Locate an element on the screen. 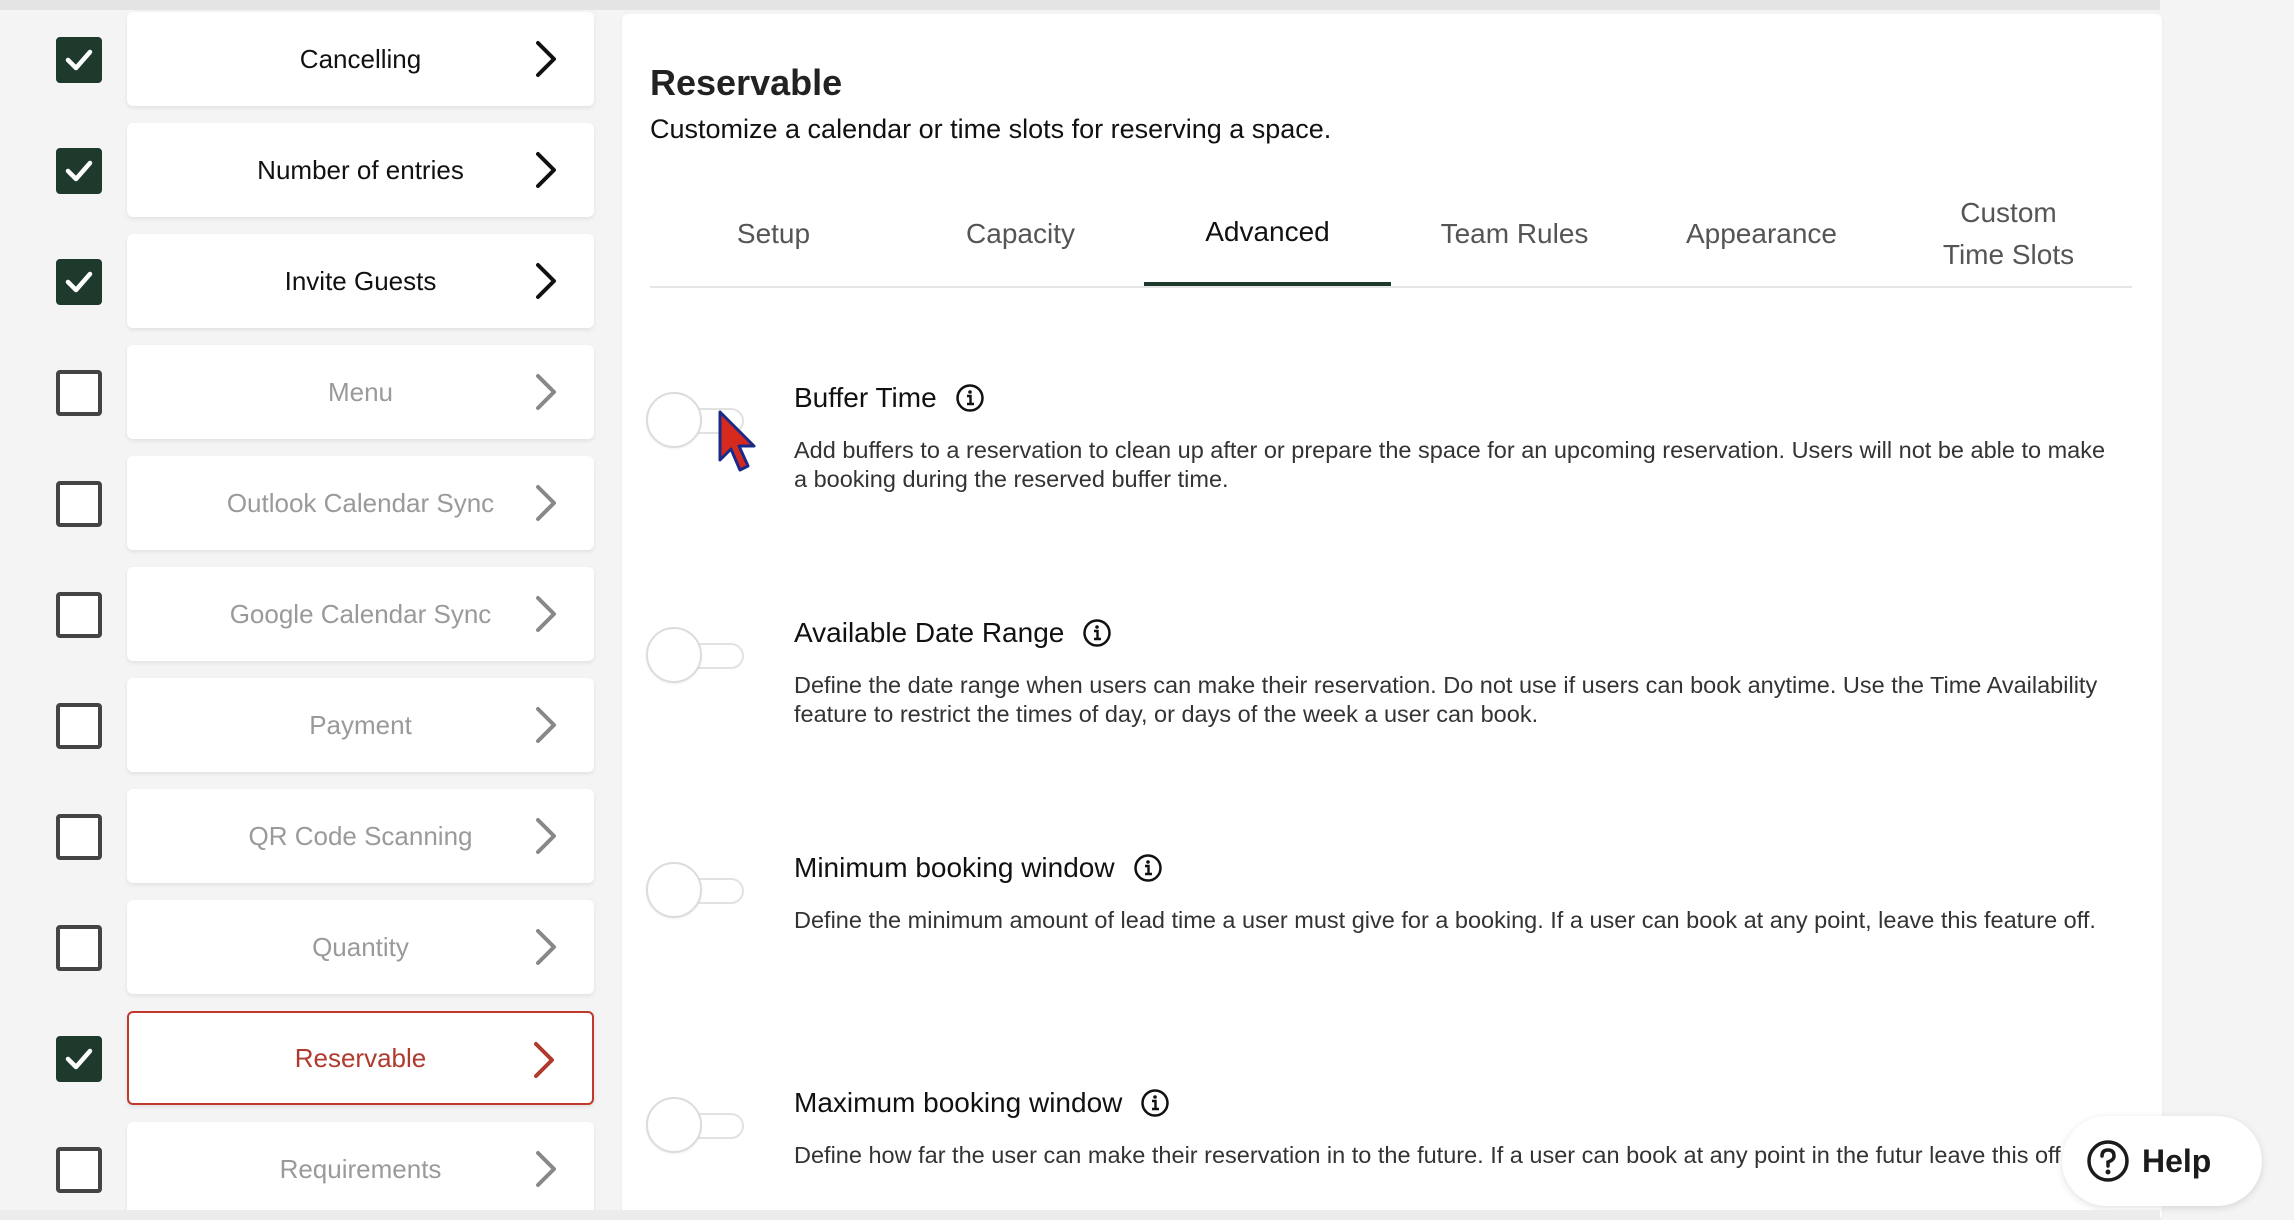 Image resolution: width=2294 pixels, height=1220 pixels. help-button: Help is located at coordinates (2162, 1161).